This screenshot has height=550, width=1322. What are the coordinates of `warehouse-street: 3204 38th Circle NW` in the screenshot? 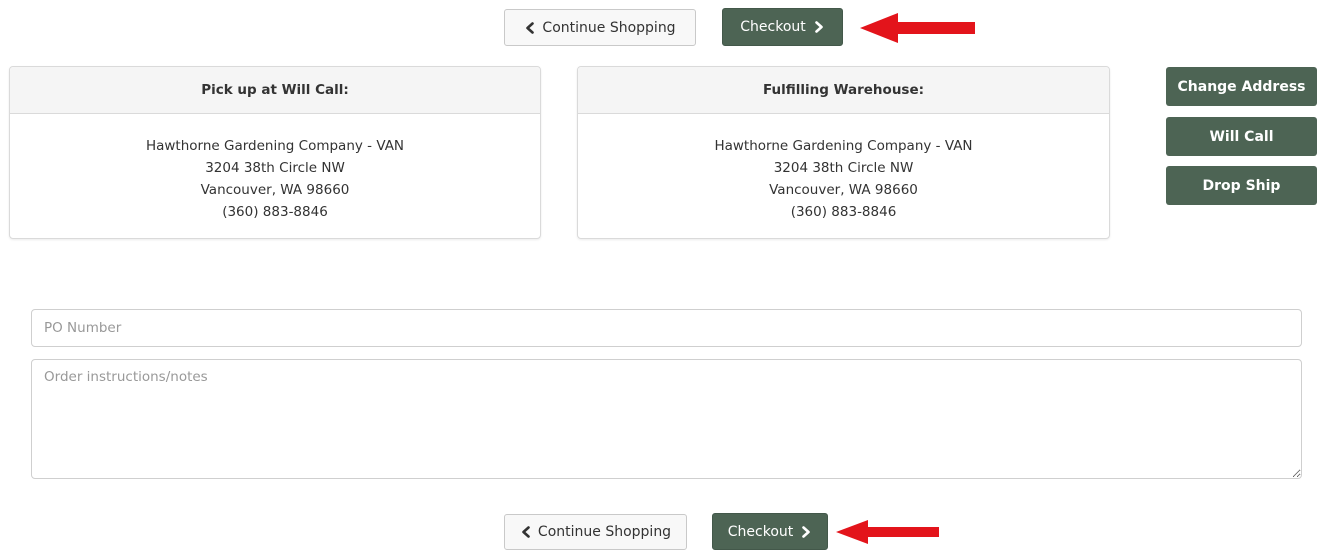 It's located at (843, 168).